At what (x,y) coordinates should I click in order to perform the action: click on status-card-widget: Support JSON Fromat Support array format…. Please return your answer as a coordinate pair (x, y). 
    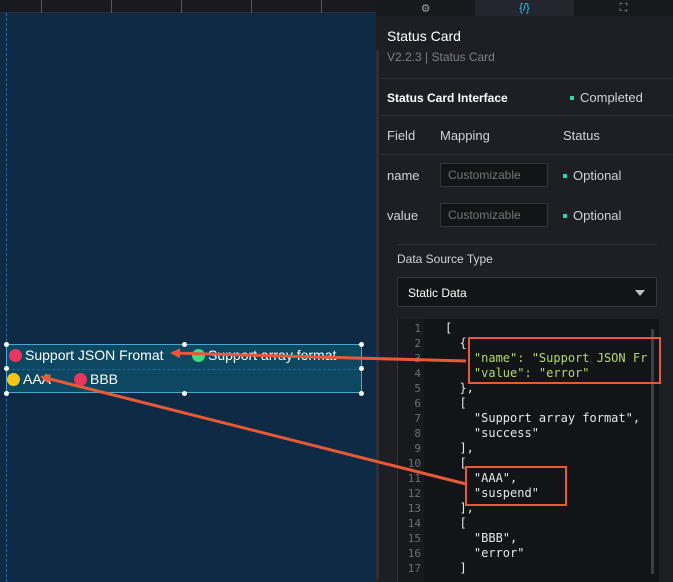
    Looking at the image, I should click on (184, 368).